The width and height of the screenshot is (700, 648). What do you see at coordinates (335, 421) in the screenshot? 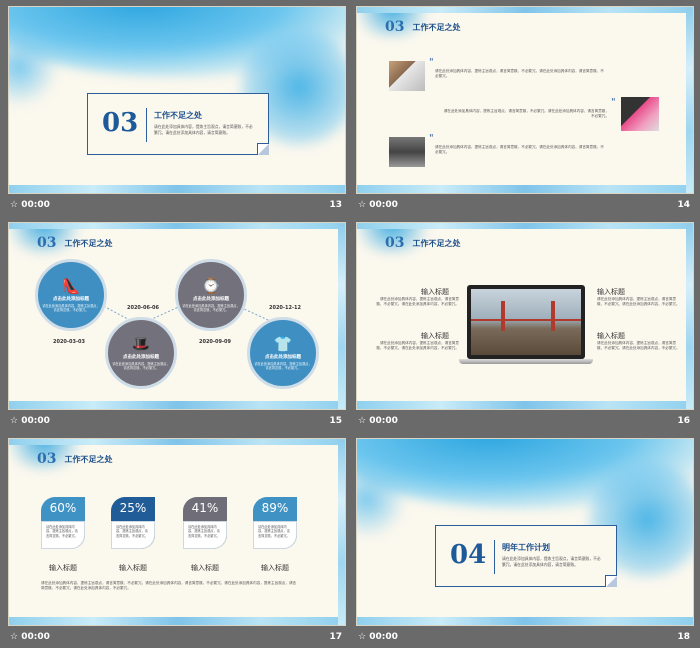
I see `slide-number: 15` at bounding box center [335, 421].